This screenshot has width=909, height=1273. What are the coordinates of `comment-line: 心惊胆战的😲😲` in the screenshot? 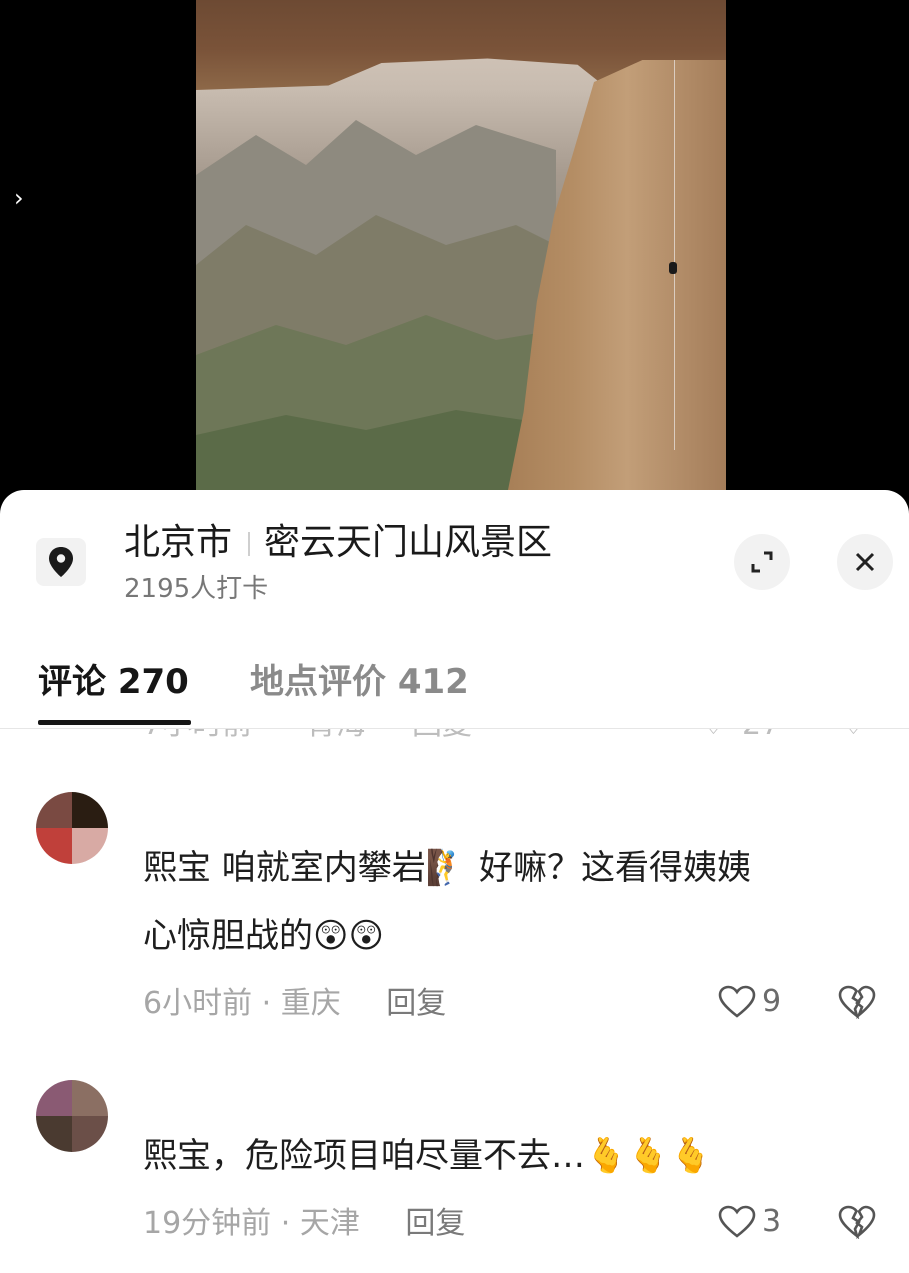 It's located at (263, 936).